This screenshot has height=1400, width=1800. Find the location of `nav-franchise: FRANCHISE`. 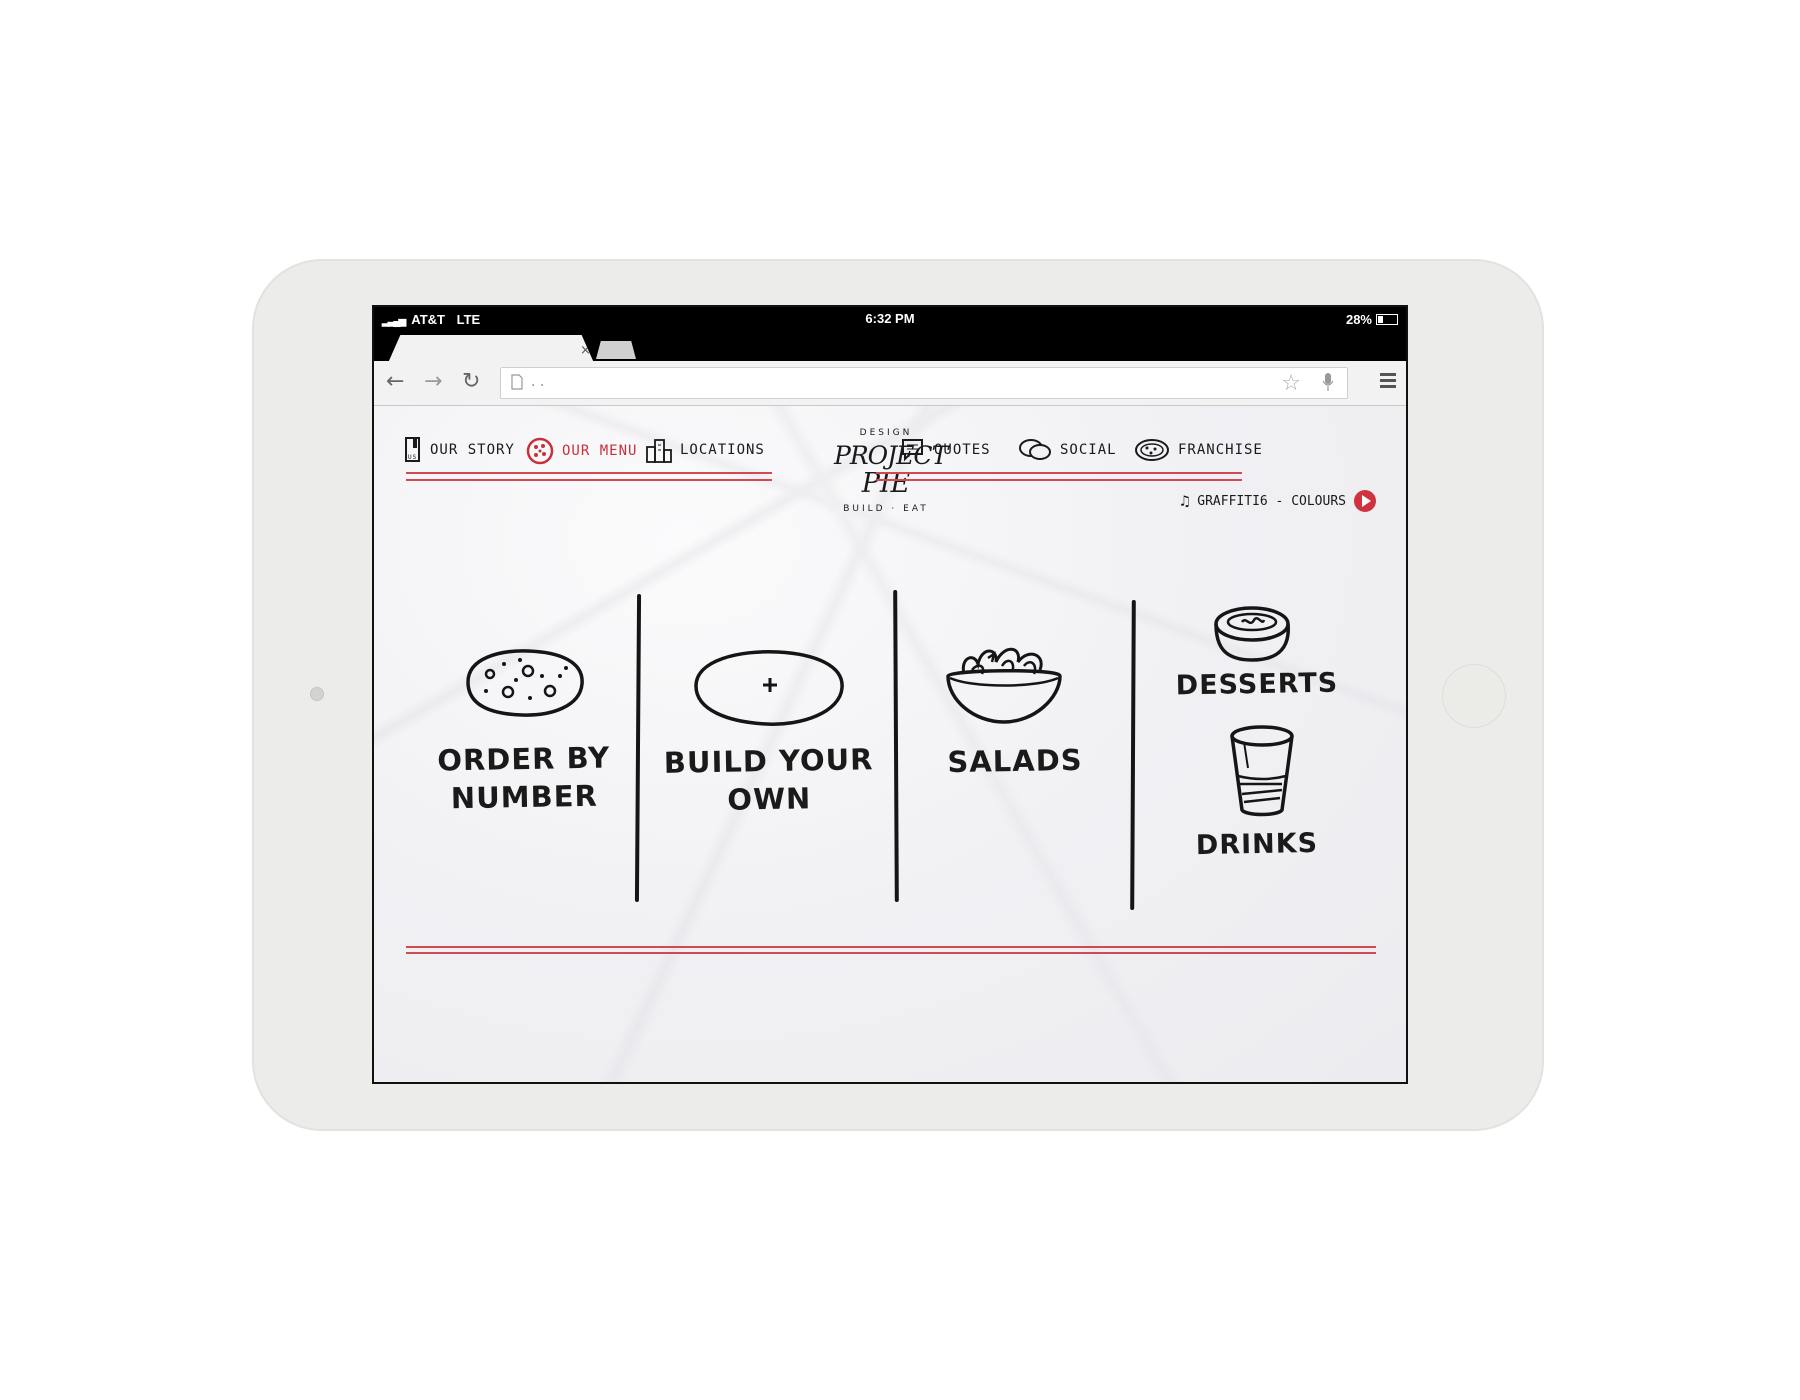

nav-franchise: FRANCHISE is located at coordinates (1198, 450).